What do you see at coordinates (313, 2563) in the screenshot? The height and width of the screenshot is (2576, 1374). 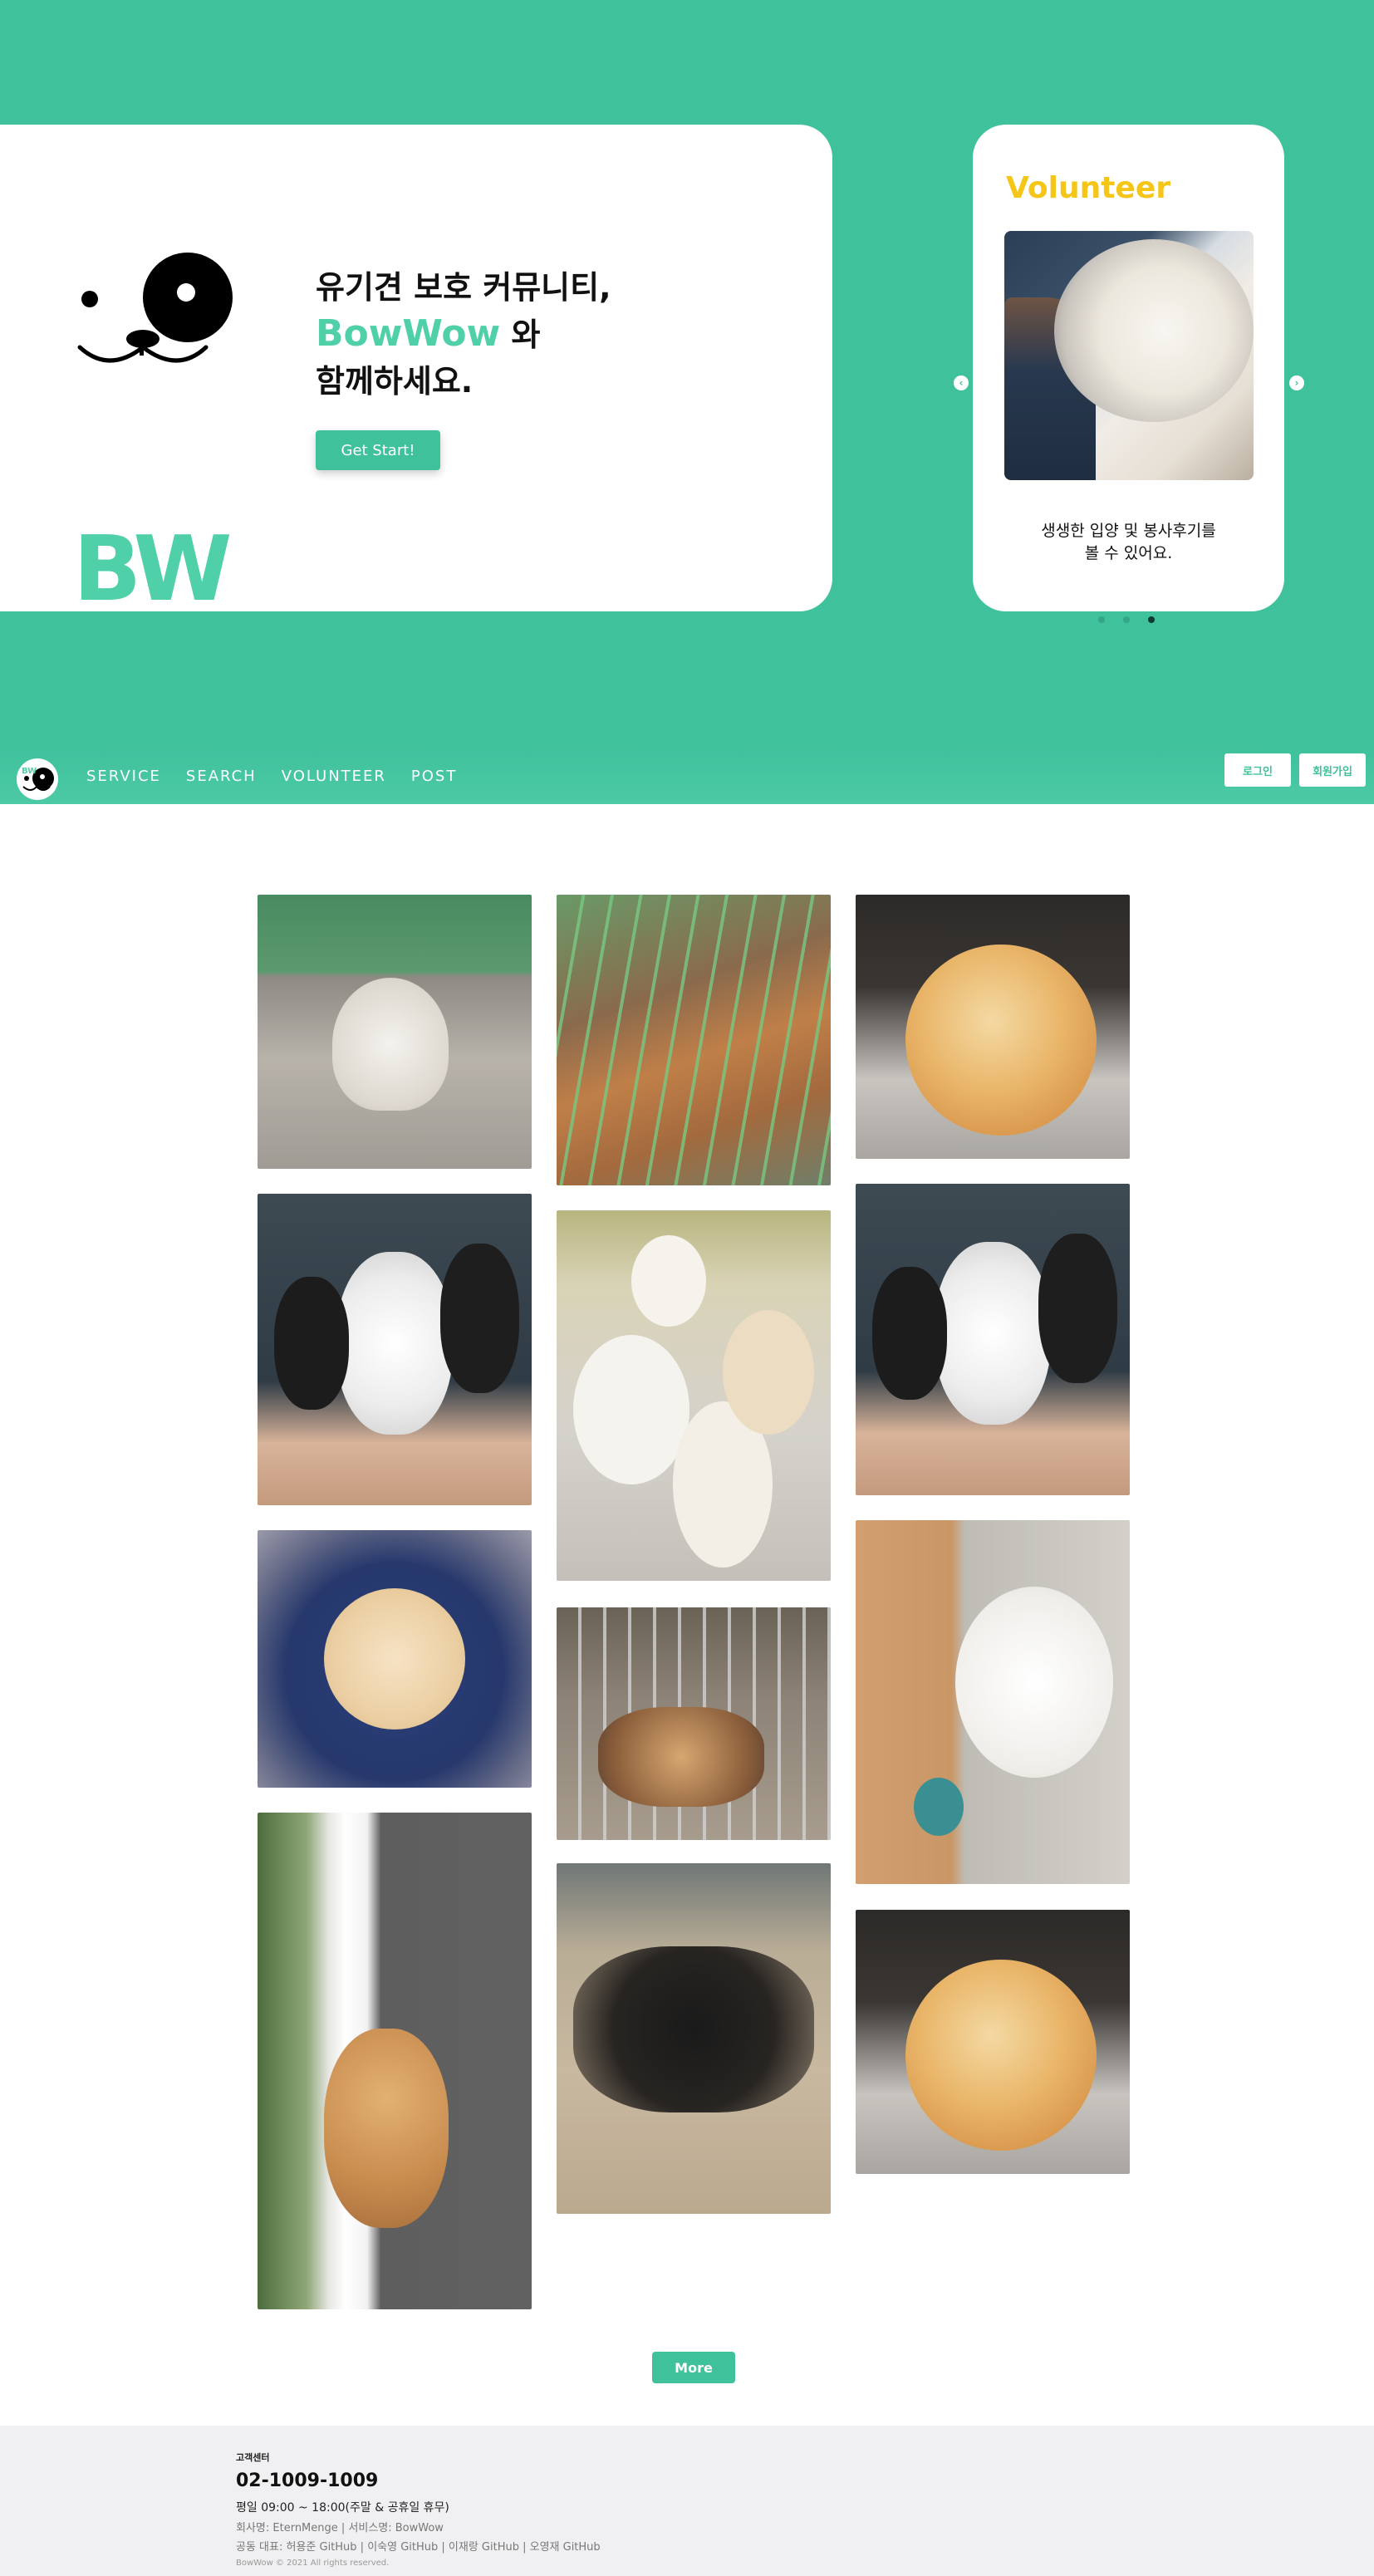 I see `footer-copyright: BowWow © 2021 All rights reserved.` at bounding box center [313, 2563].